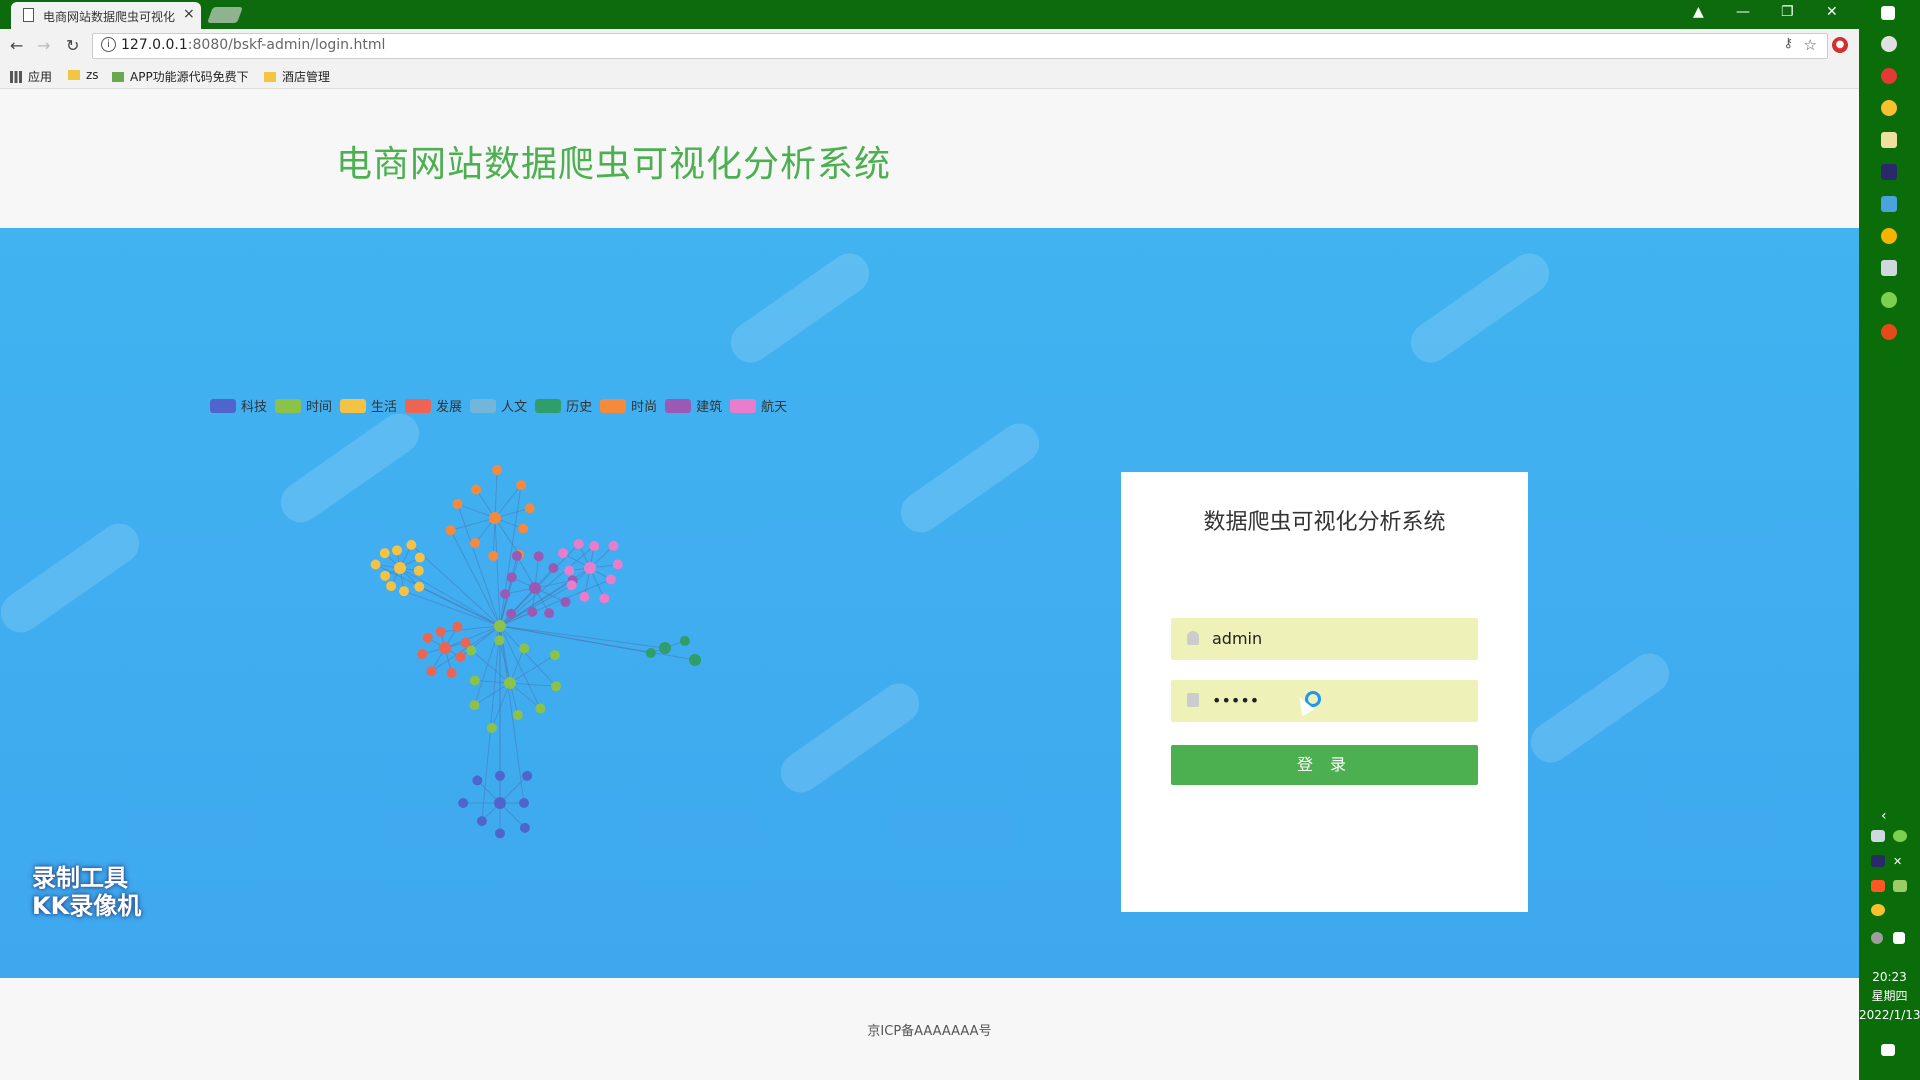  I want to click on chevron-left-icon: ‹, so click(1889, 816).